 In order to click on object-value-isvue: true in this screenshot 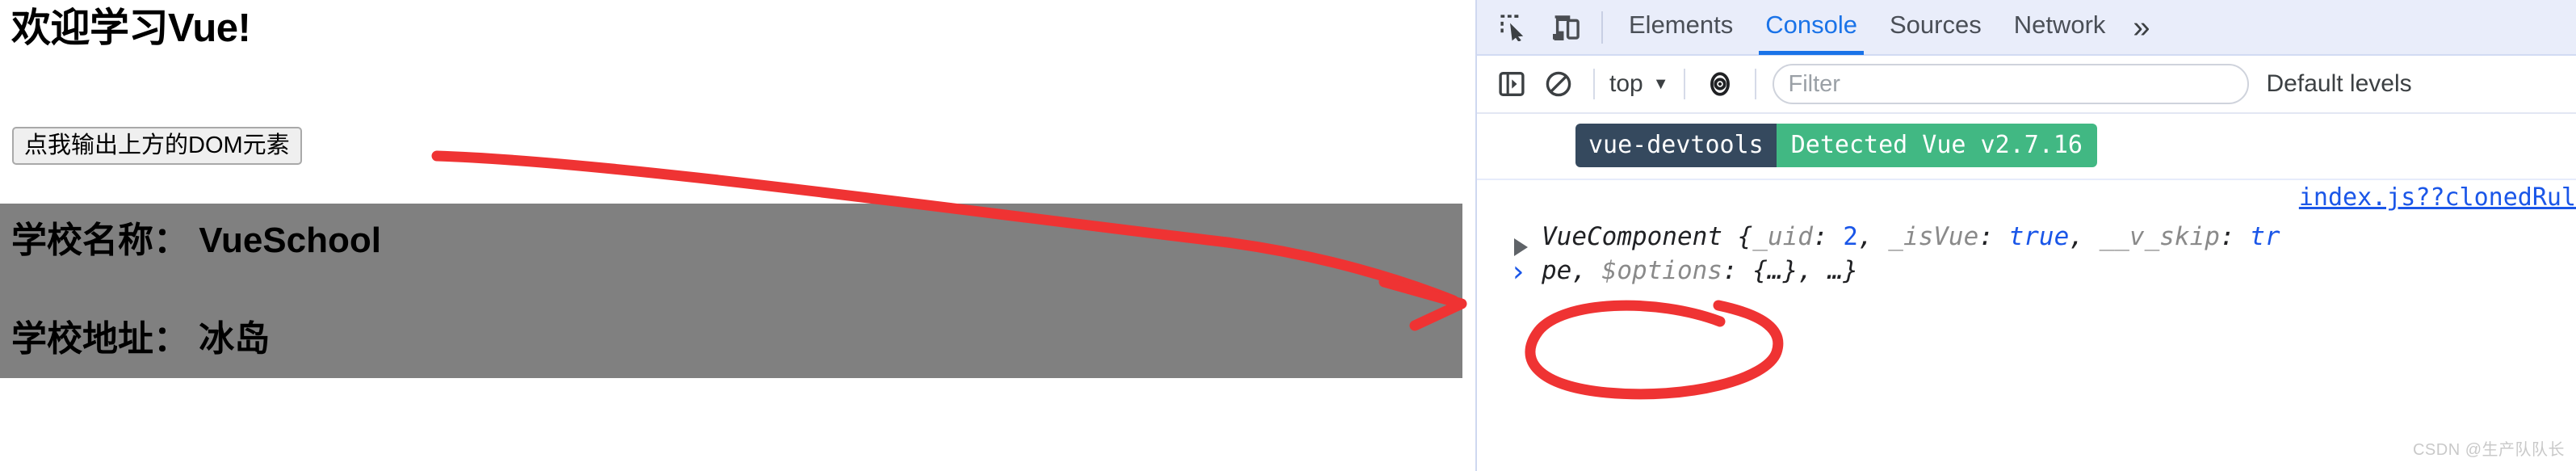, I will do `click(2039, 236)`.